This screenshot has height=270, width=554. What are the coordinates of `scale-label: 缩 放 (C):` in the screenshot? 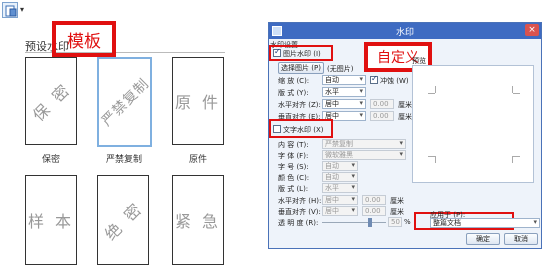 It's located at (294, 81).